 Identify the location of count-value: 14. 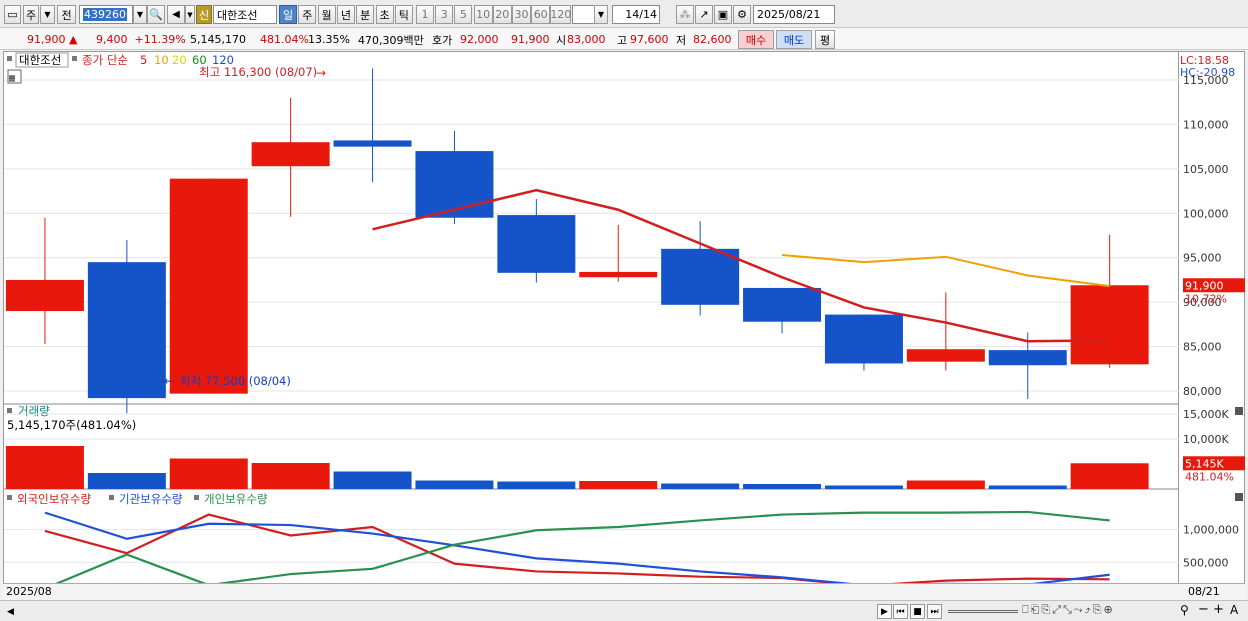
(632, 14).